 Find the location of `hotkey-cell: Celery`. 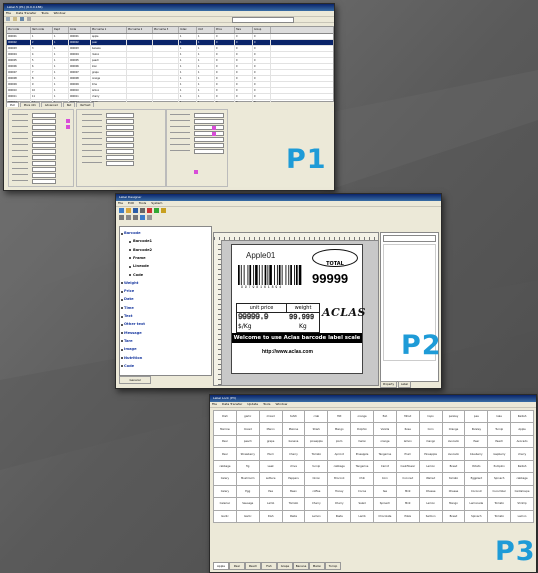

hotkey-cell: Celery is located at coordinates (225, 492).